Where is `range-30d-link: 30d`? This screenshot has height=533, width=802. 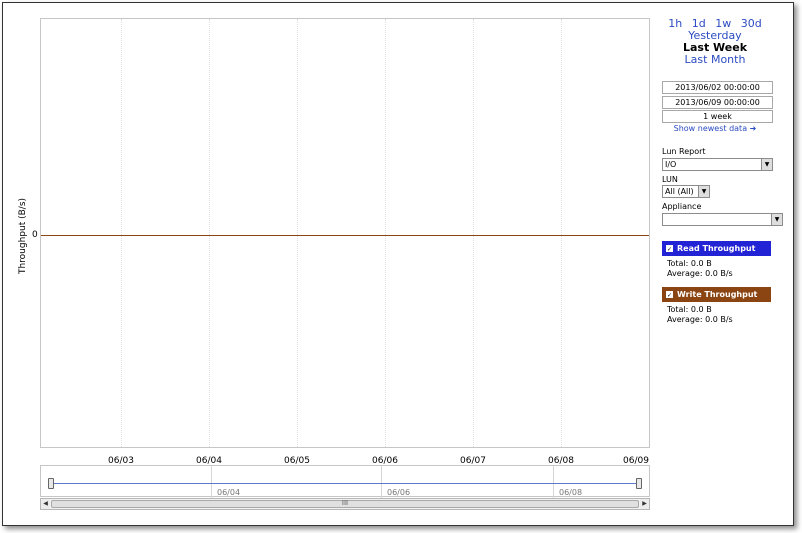 range-30d-link: 30d is located at coordinates (751, 23).